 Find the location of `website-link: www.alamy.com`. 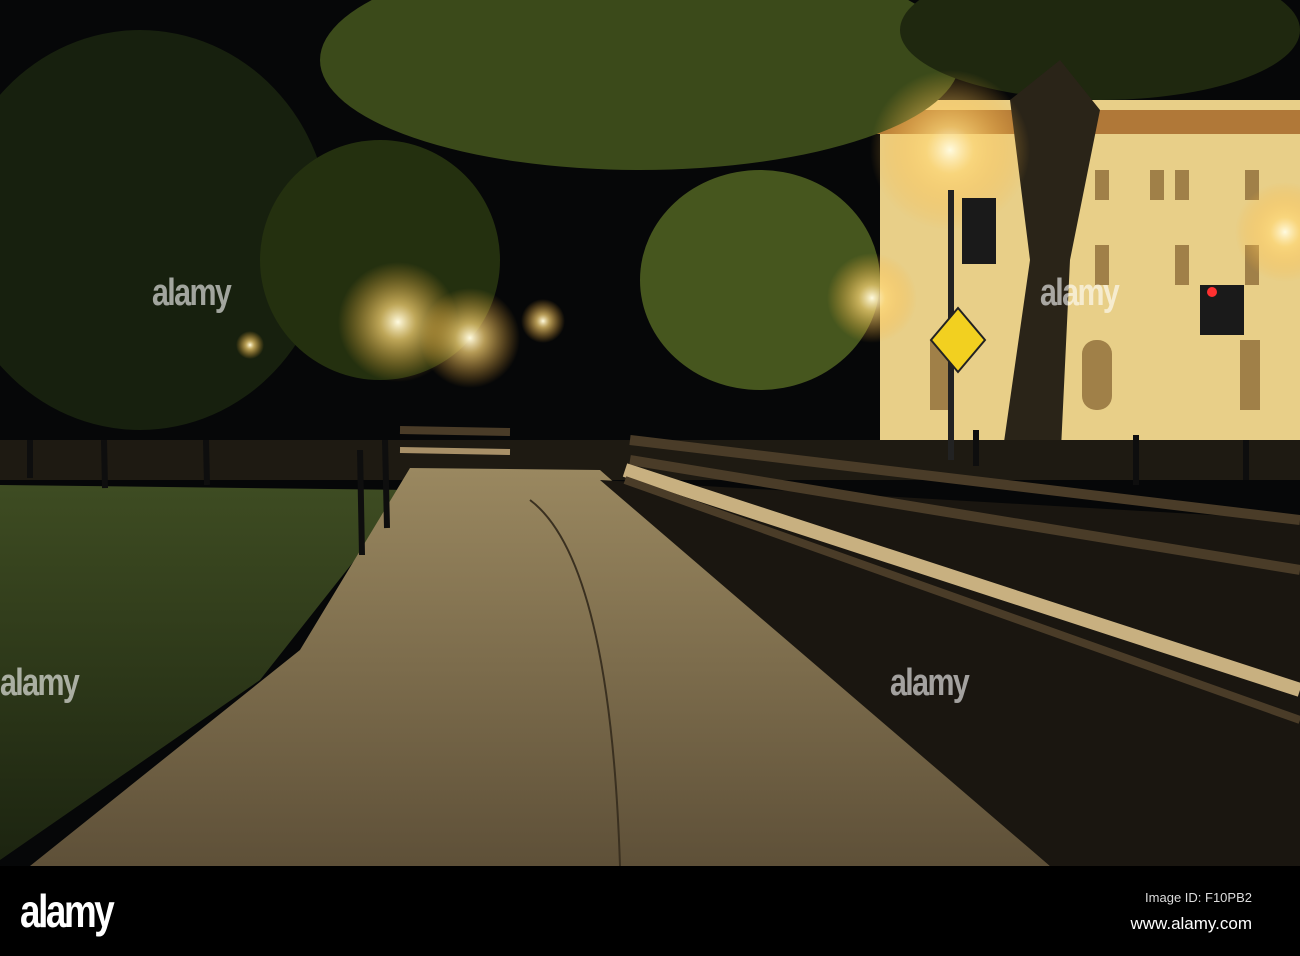

website-link: www.alamy.com is located at coordinates (1191, 924).